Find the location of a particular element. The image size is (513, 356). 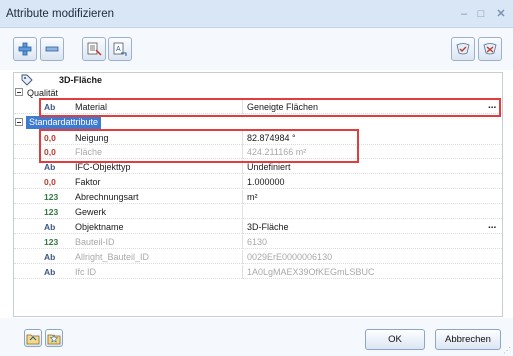

group-label: Qualität is located at coordinates (43, 93).